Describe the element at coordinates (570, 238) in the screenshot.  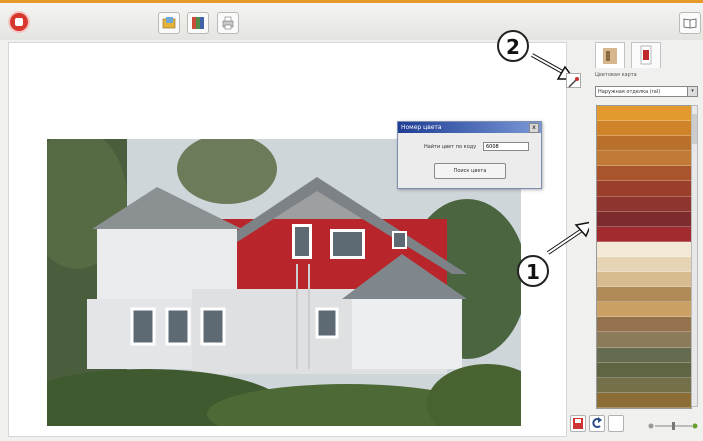
I see `arrow-1-icon` at that location.